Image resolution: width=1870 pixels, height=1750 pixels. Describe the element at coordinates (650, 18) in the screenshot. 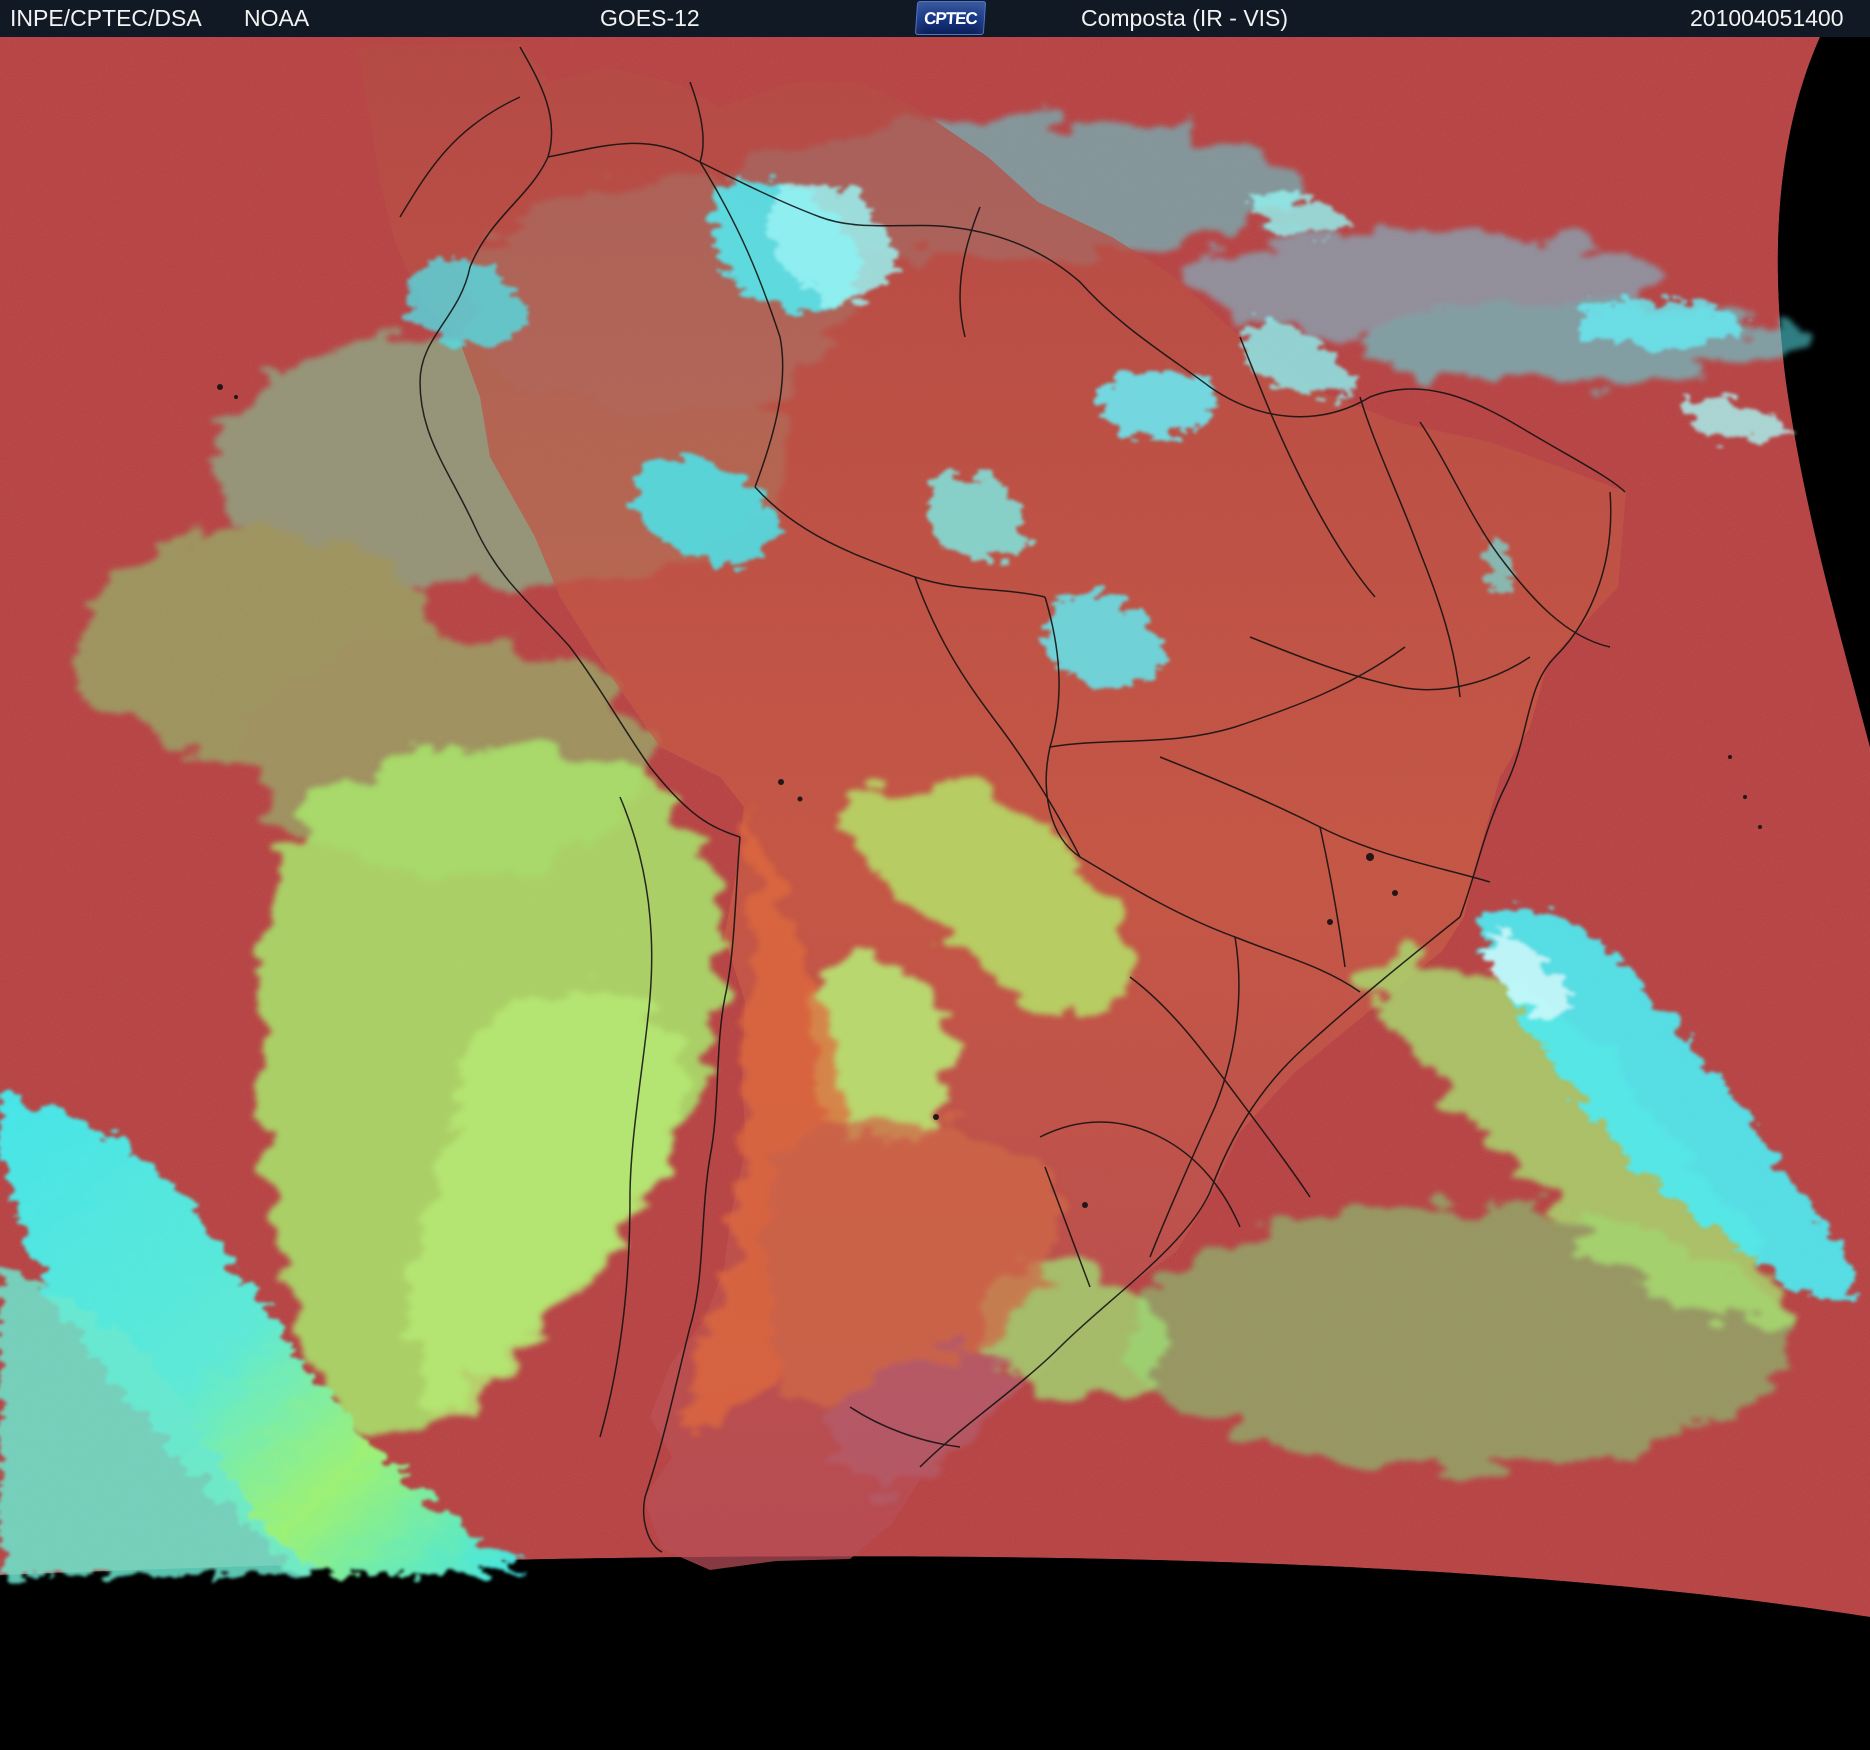

I see `satellite-label: GOES-12` at that location.